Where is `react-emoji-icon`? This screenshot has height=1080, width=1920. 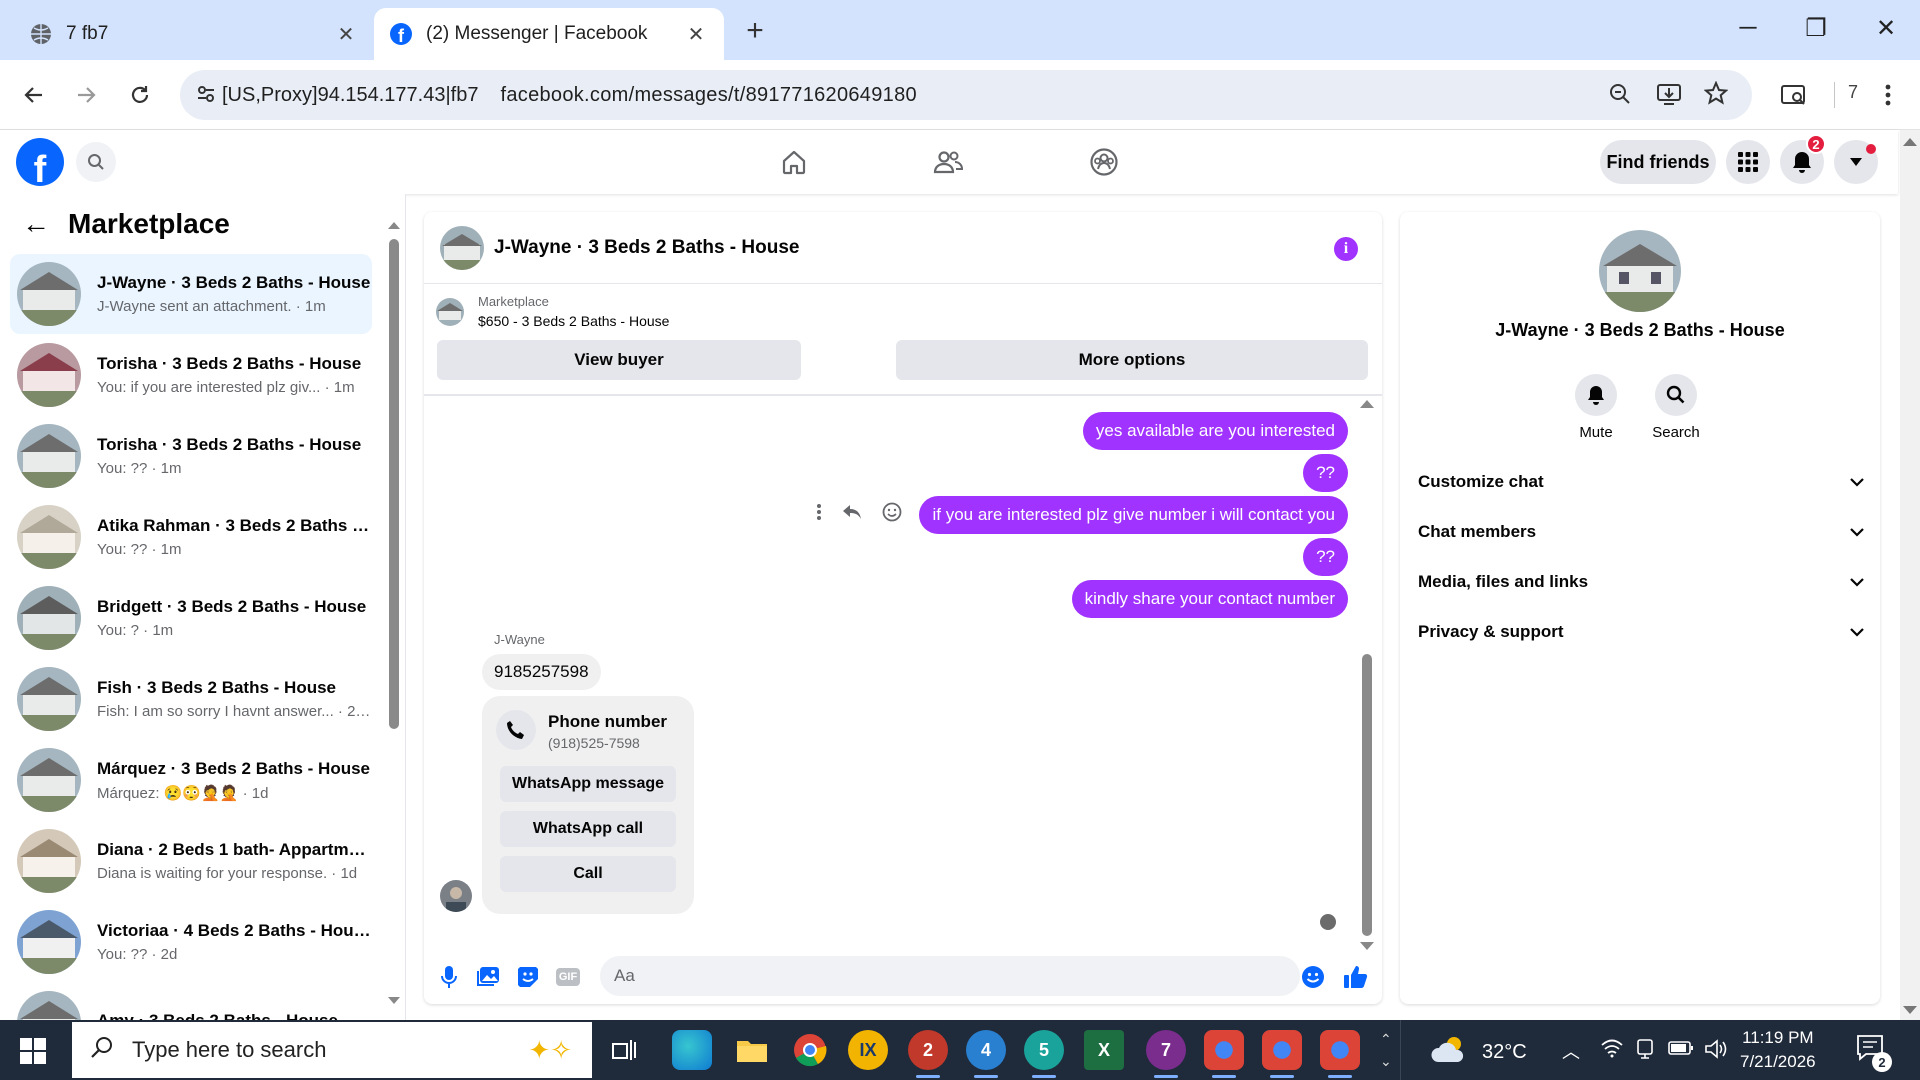 react-emoji-icon is located at coordinates (892, 514).